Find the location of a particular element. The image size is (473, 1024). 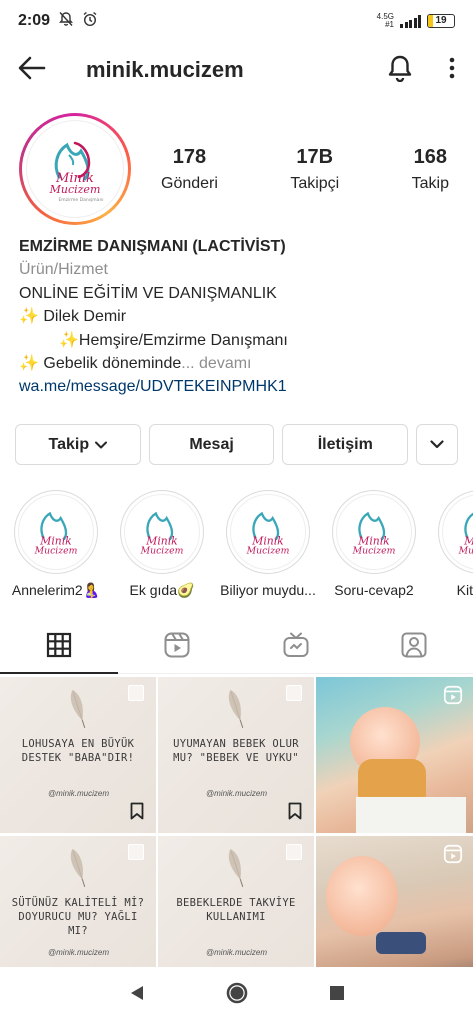

profile-stats: 178 Gönderi 17B Takipçi 168 Takip is located at coordinates (310, 169).